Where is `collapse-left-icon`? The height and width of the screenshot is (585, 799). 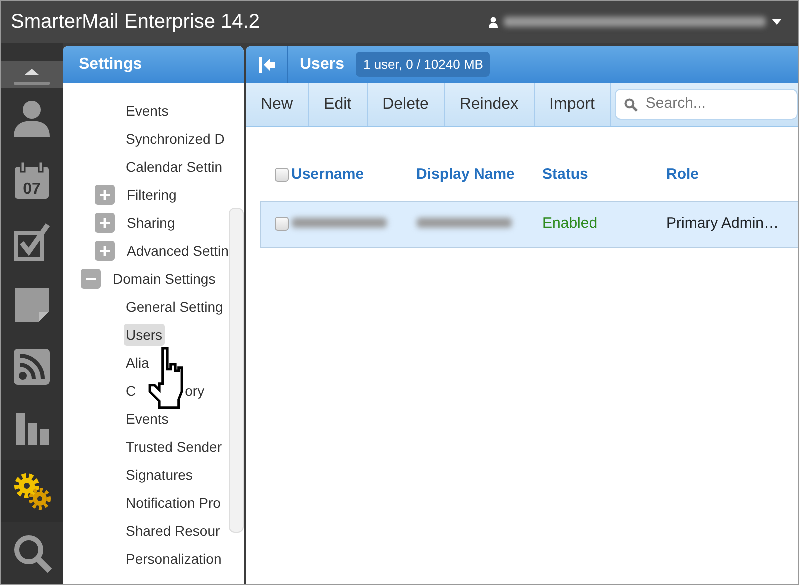 collapse-left-icon is located at coordinates (267, 65).